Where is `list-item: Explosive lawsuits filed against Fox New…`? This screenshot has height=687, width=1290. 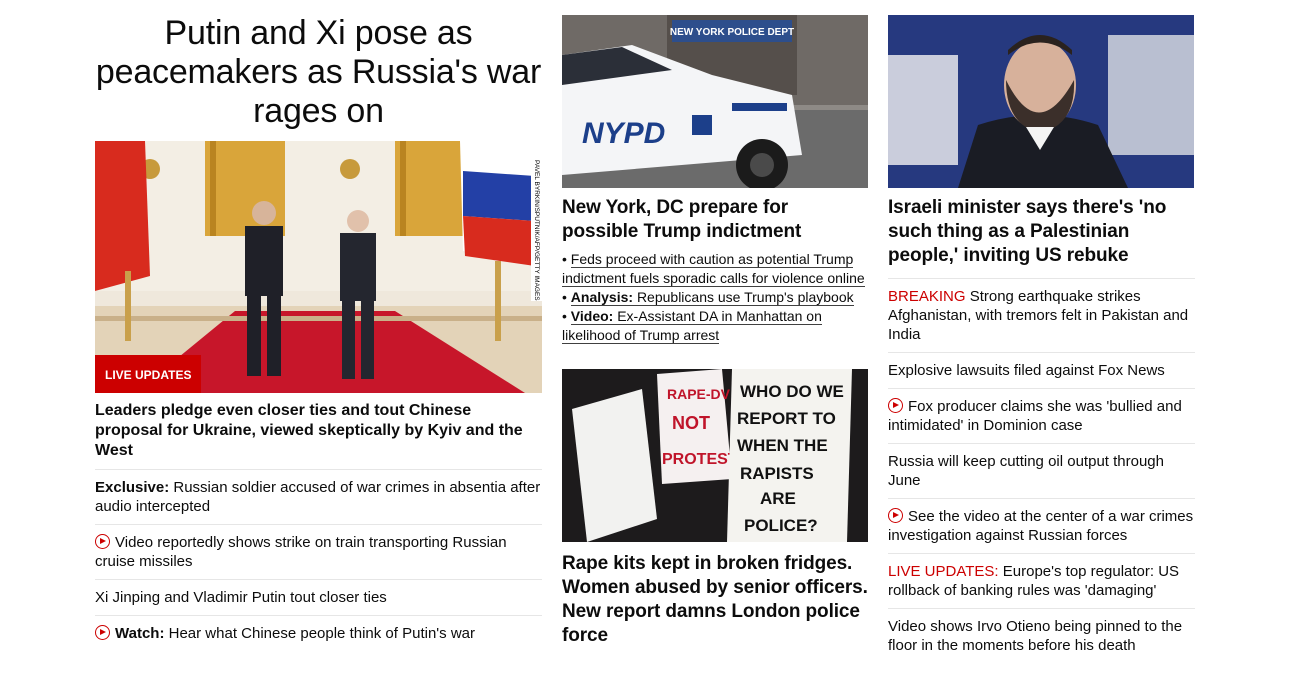 list-item: Explosive lawsuits filed against Fox New… is located at coordinates (1041, 371).